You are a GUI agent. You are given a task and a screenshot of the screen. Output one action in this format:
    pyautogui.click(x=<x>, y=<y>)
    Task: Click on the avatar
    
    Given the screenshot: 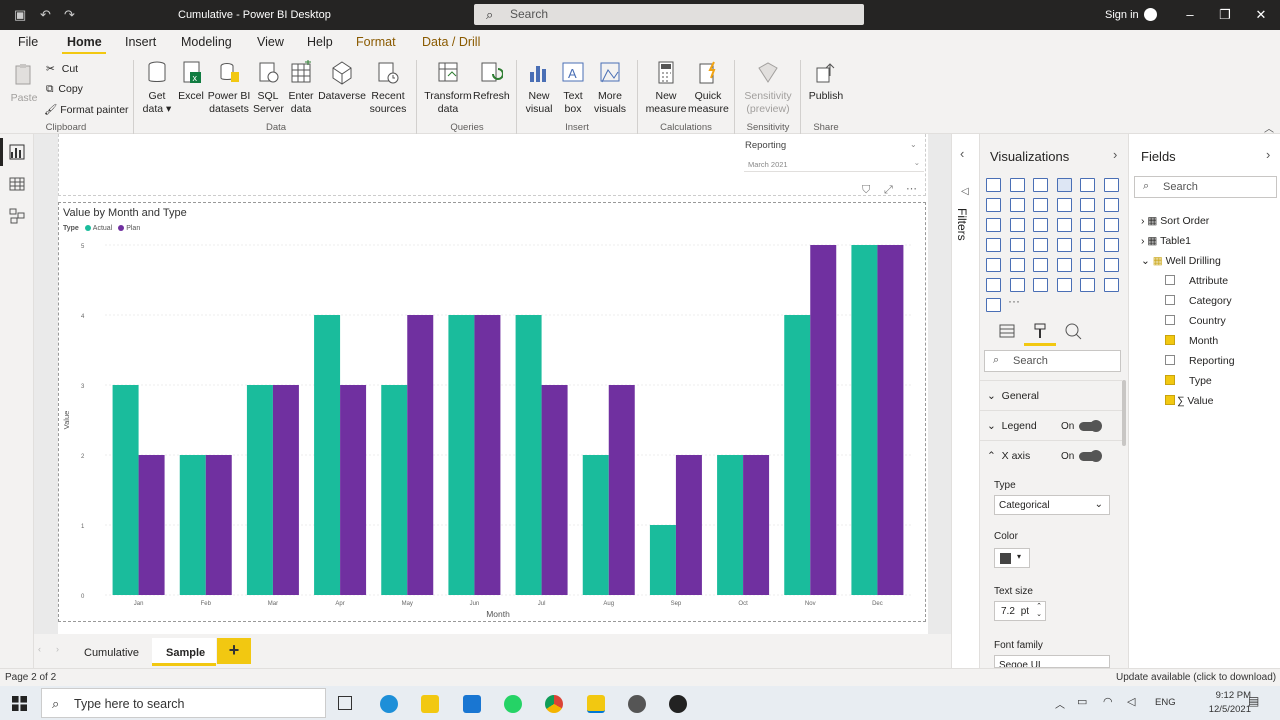 What is the action you would take?
    pyautogui.click(x=1150, y=14)
    